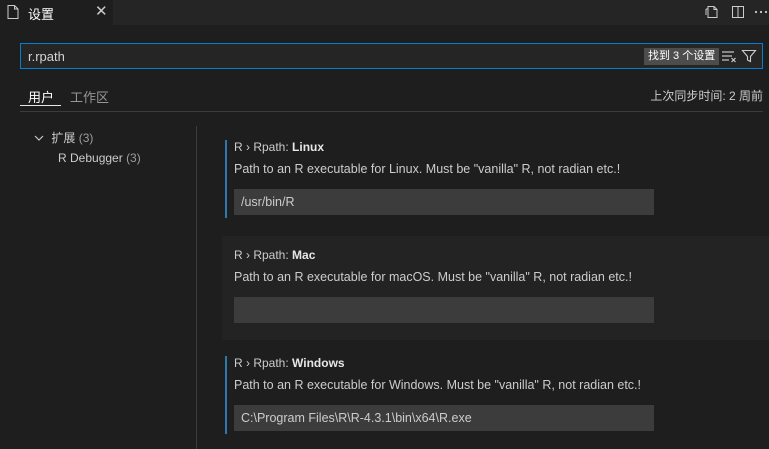  Describe the element at coordinates (391, 111) in the screenshot. I see `header-divider` at that location.